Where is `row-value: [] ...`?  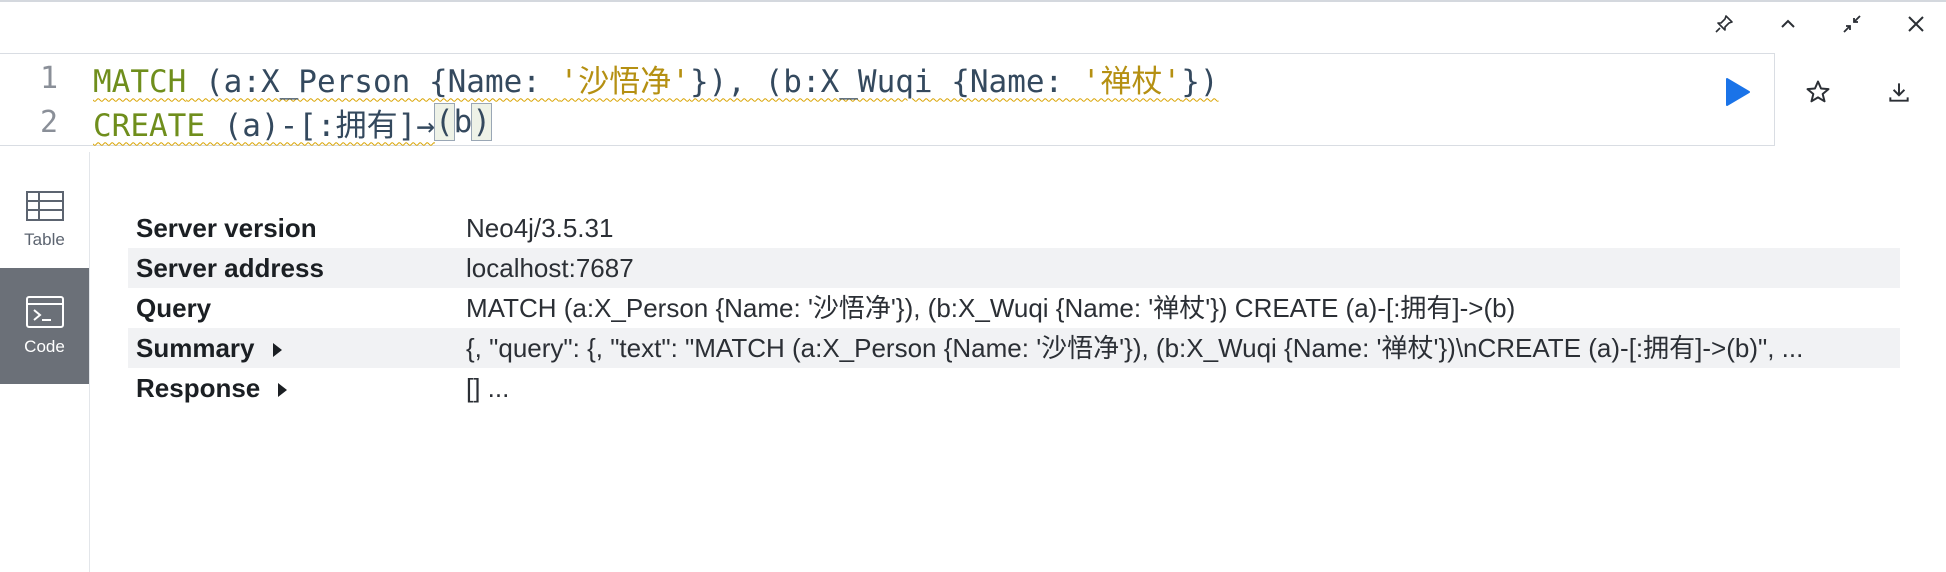
row-value: [] ... is located at coordinates (488, 388).